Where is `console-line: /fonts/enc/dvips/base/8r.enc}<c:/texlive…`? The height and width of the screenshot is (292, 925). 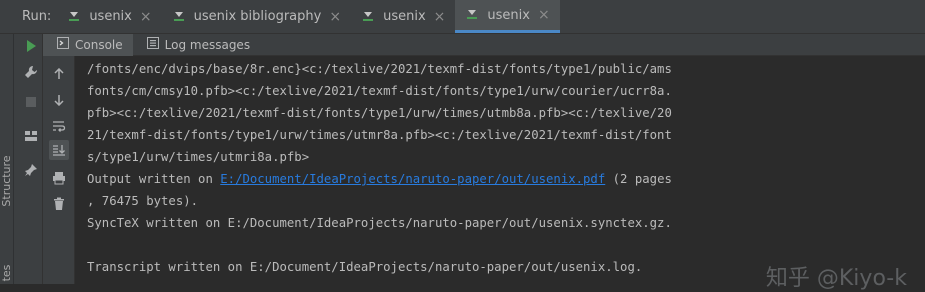 console-line: /fonts/enc/dvips/base/8r.enc}<c:/texlive… is located at coordinates (379, 69).